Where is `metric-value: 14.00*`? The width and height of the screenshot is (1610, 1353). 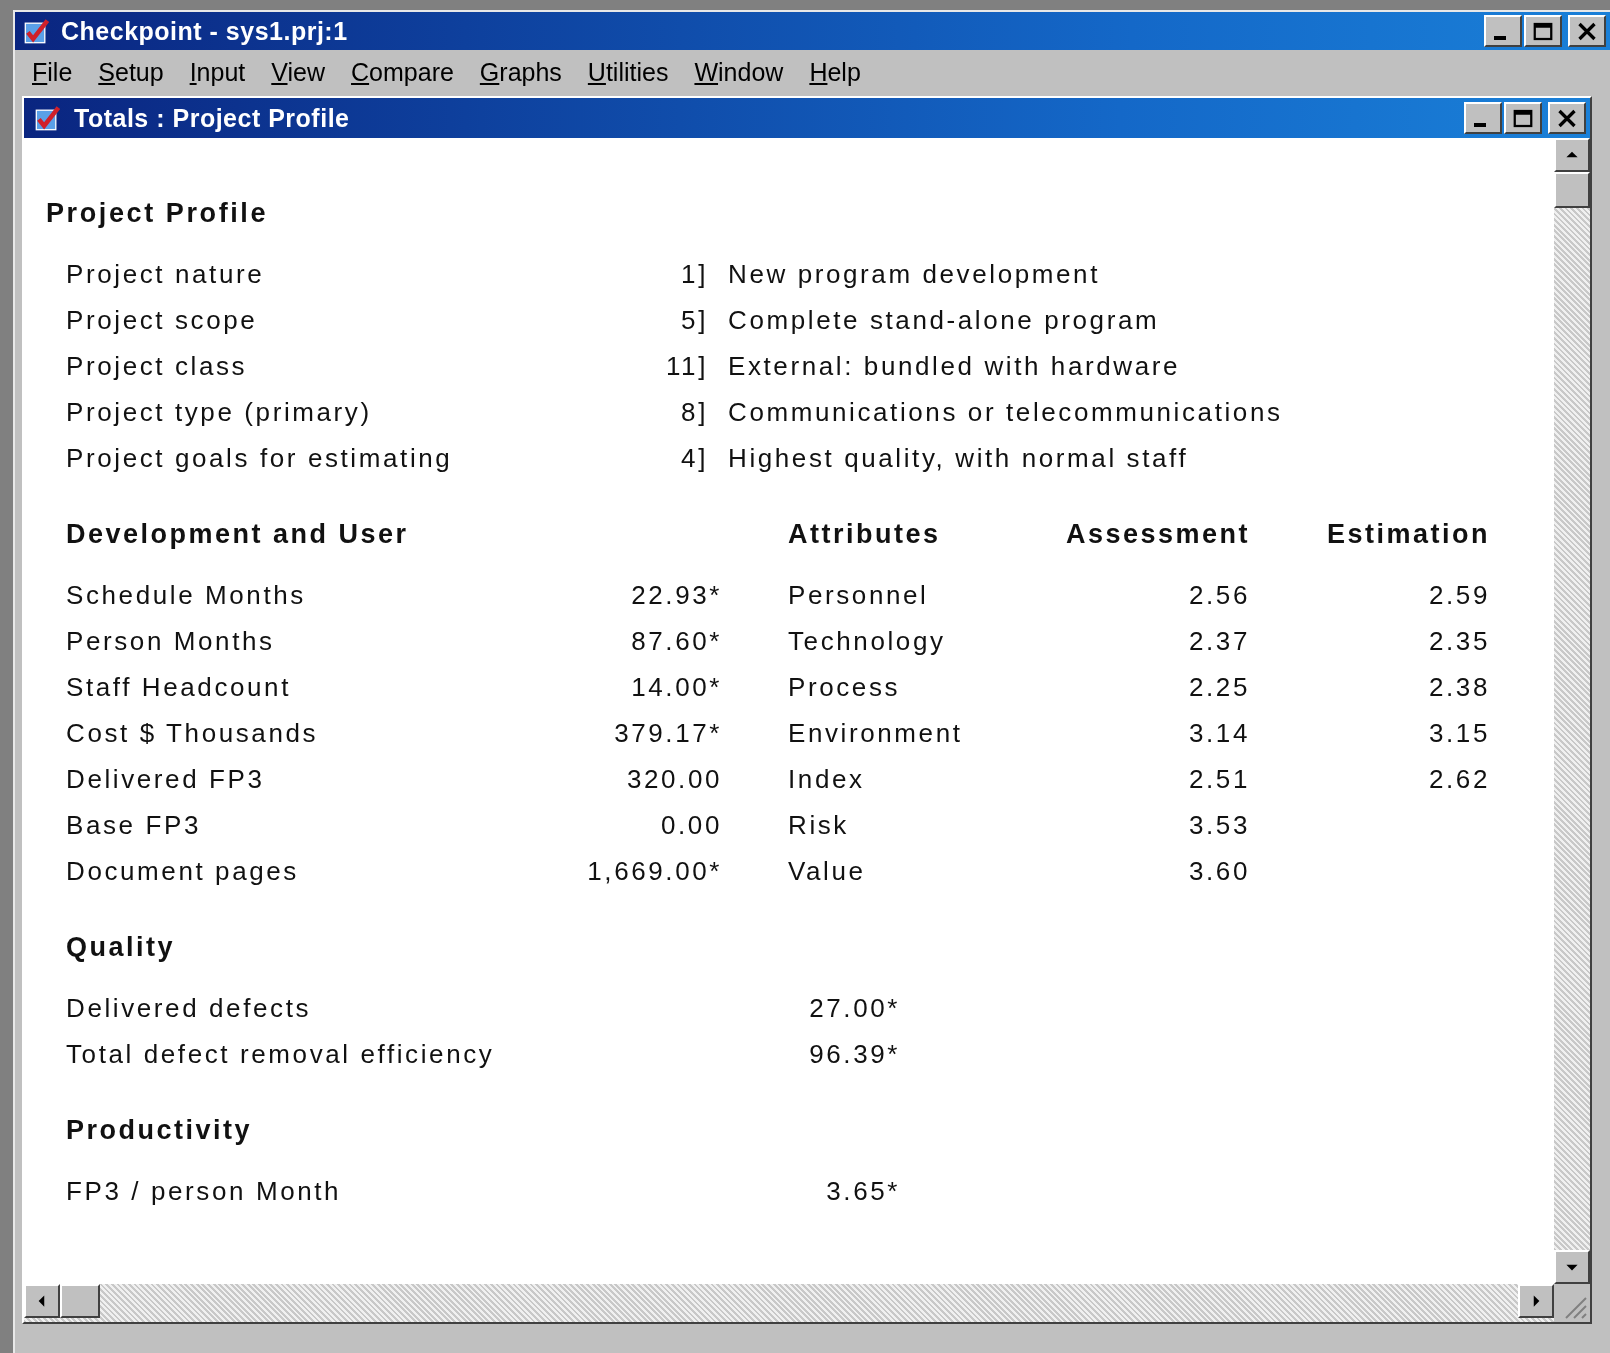 metric-value: 14.00* is located at coordinates (676, 687).